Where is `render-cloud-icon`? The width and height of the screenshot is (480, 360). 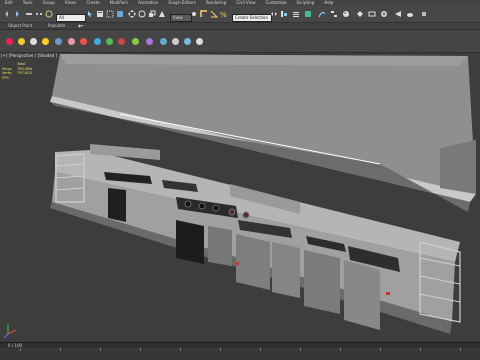 render-cloud-icon is located at coordinates (410, 14).